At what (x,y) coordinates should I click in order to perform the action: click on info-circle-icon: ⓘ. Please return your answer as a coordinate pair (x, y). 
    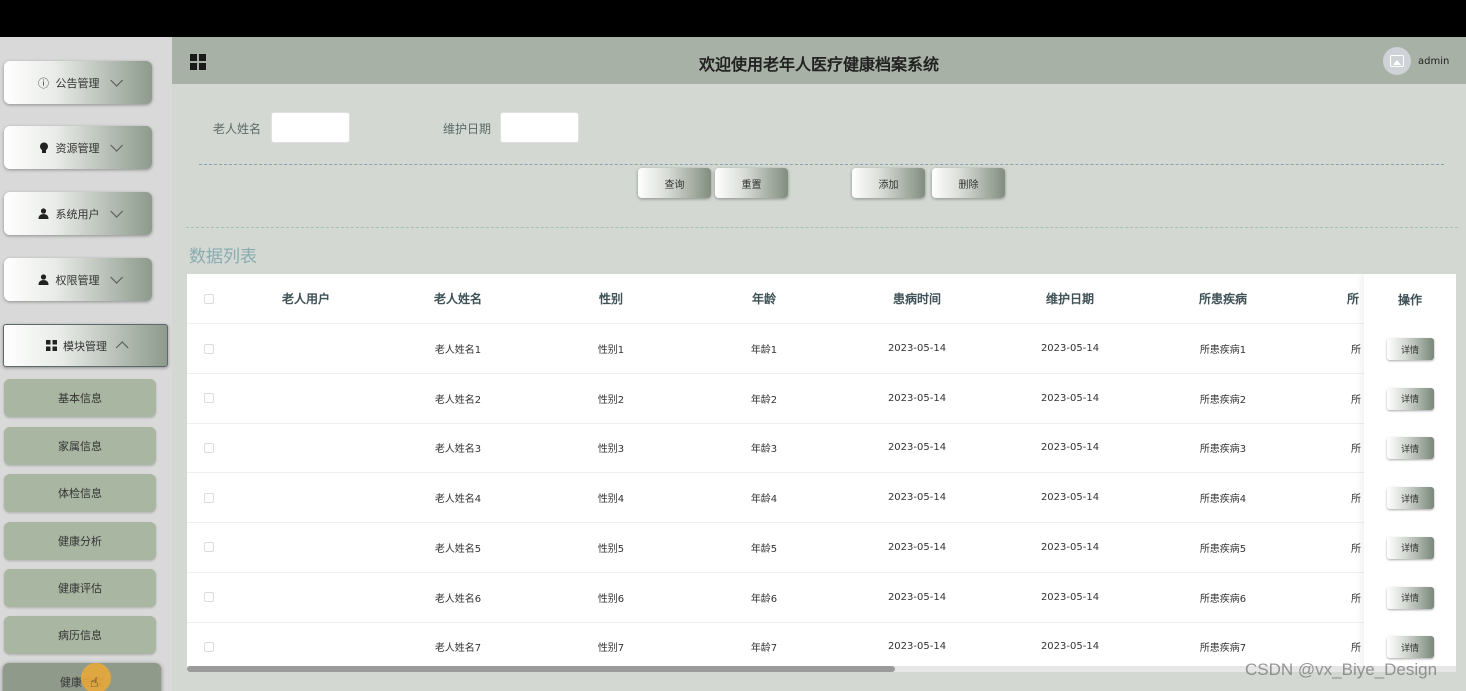
    Looking at the image, I should click on (43, 83).